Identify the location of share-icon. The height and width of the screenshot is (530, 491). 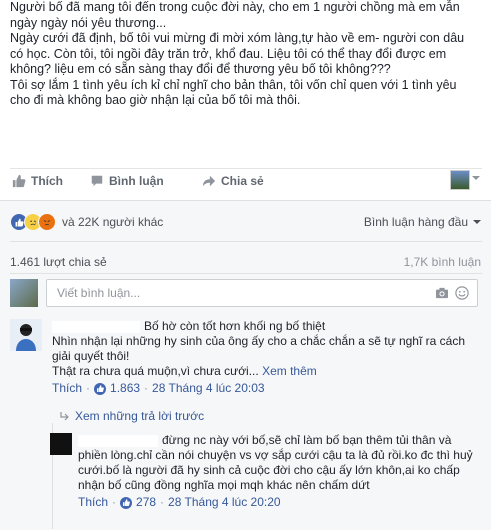
(209, 181).